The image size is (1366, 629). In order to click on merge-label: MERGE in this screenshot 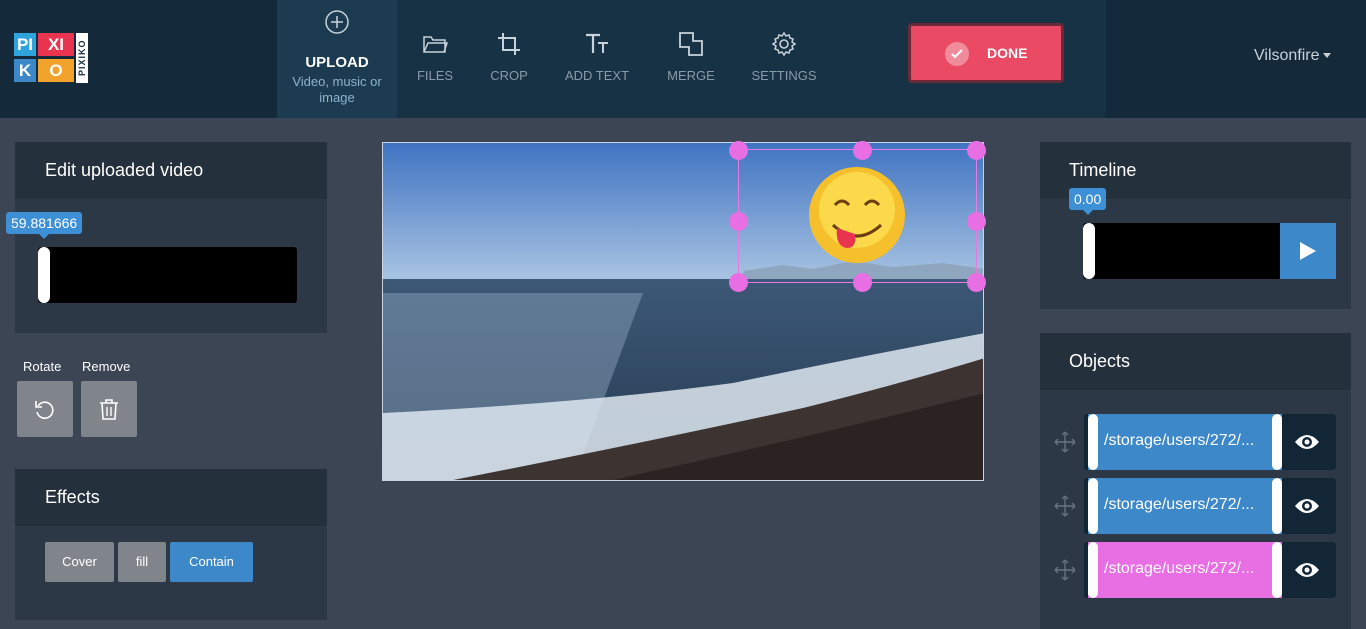, I will do `click(691, 75)`.